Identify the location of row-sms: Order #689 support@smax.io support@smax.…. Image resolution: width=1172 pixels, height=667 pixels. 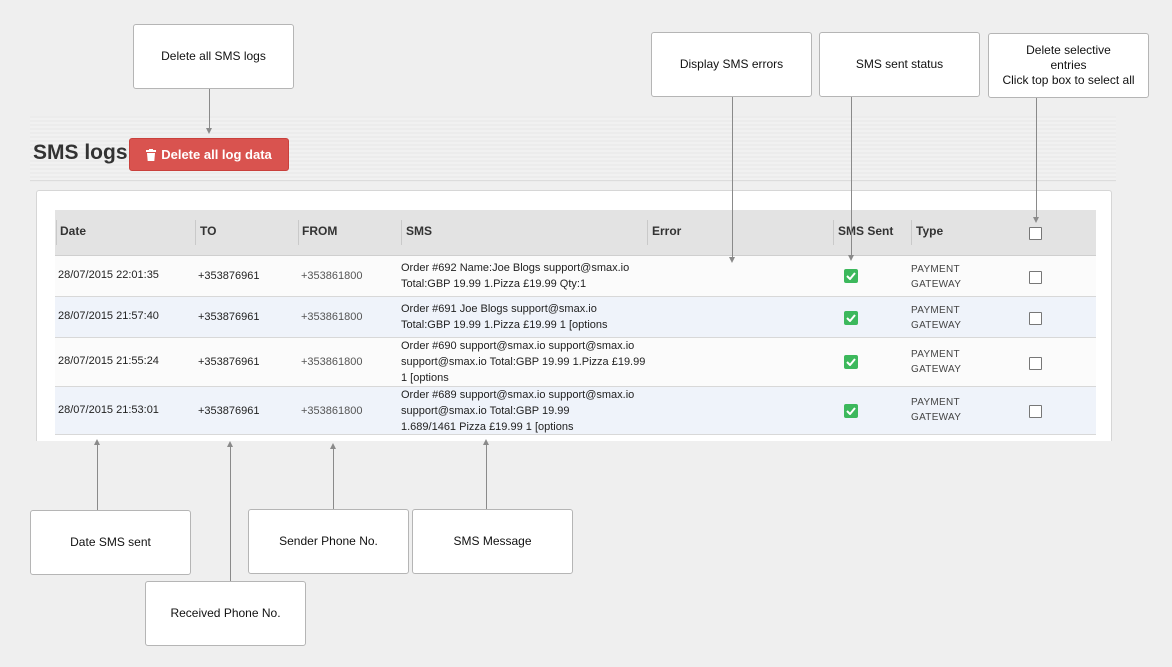
(531, 411).